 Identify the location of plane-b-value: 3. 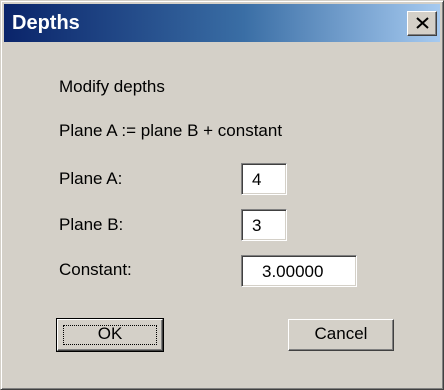
(257, 225).